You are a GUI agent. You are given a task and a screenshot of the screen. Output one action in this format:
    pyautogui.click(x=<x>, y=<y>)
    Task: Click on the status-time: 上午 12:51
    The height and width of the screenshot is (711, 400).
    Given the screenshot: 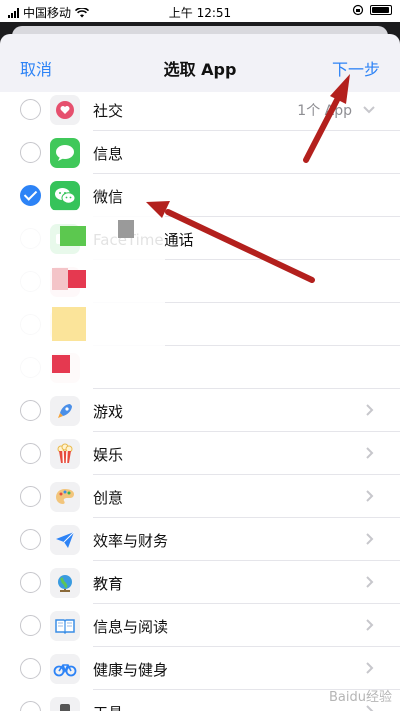 What is the action you would take?
    pyautogui.click(x=200, y=13)
    